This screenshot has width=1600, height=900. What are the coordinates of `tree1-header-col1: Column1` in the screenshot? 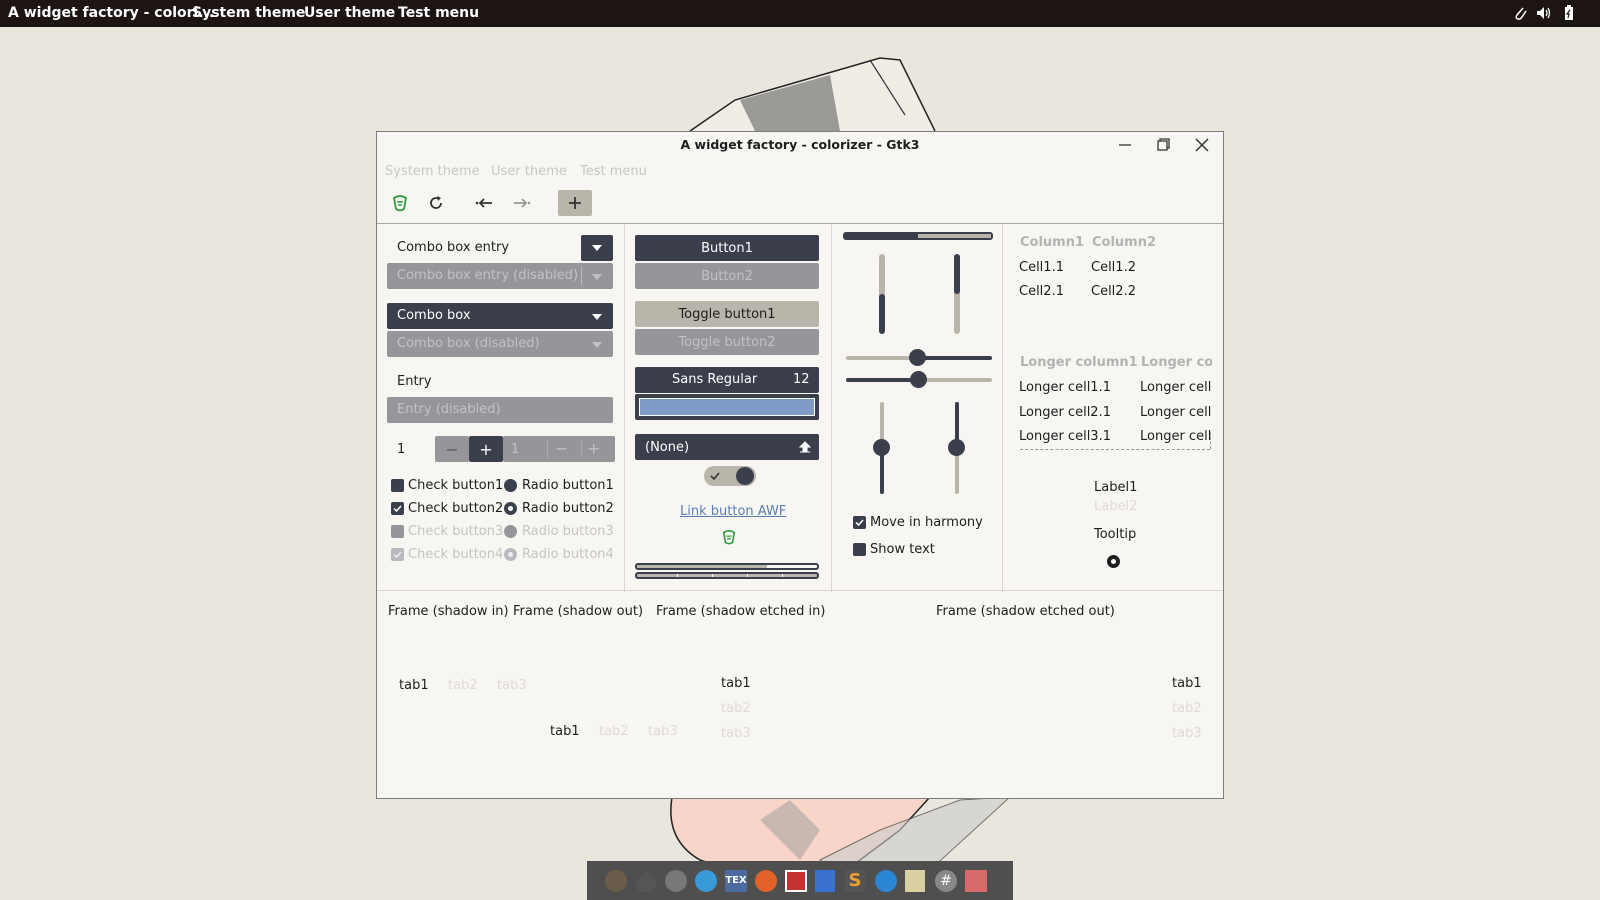 It's located at (1052, 242).